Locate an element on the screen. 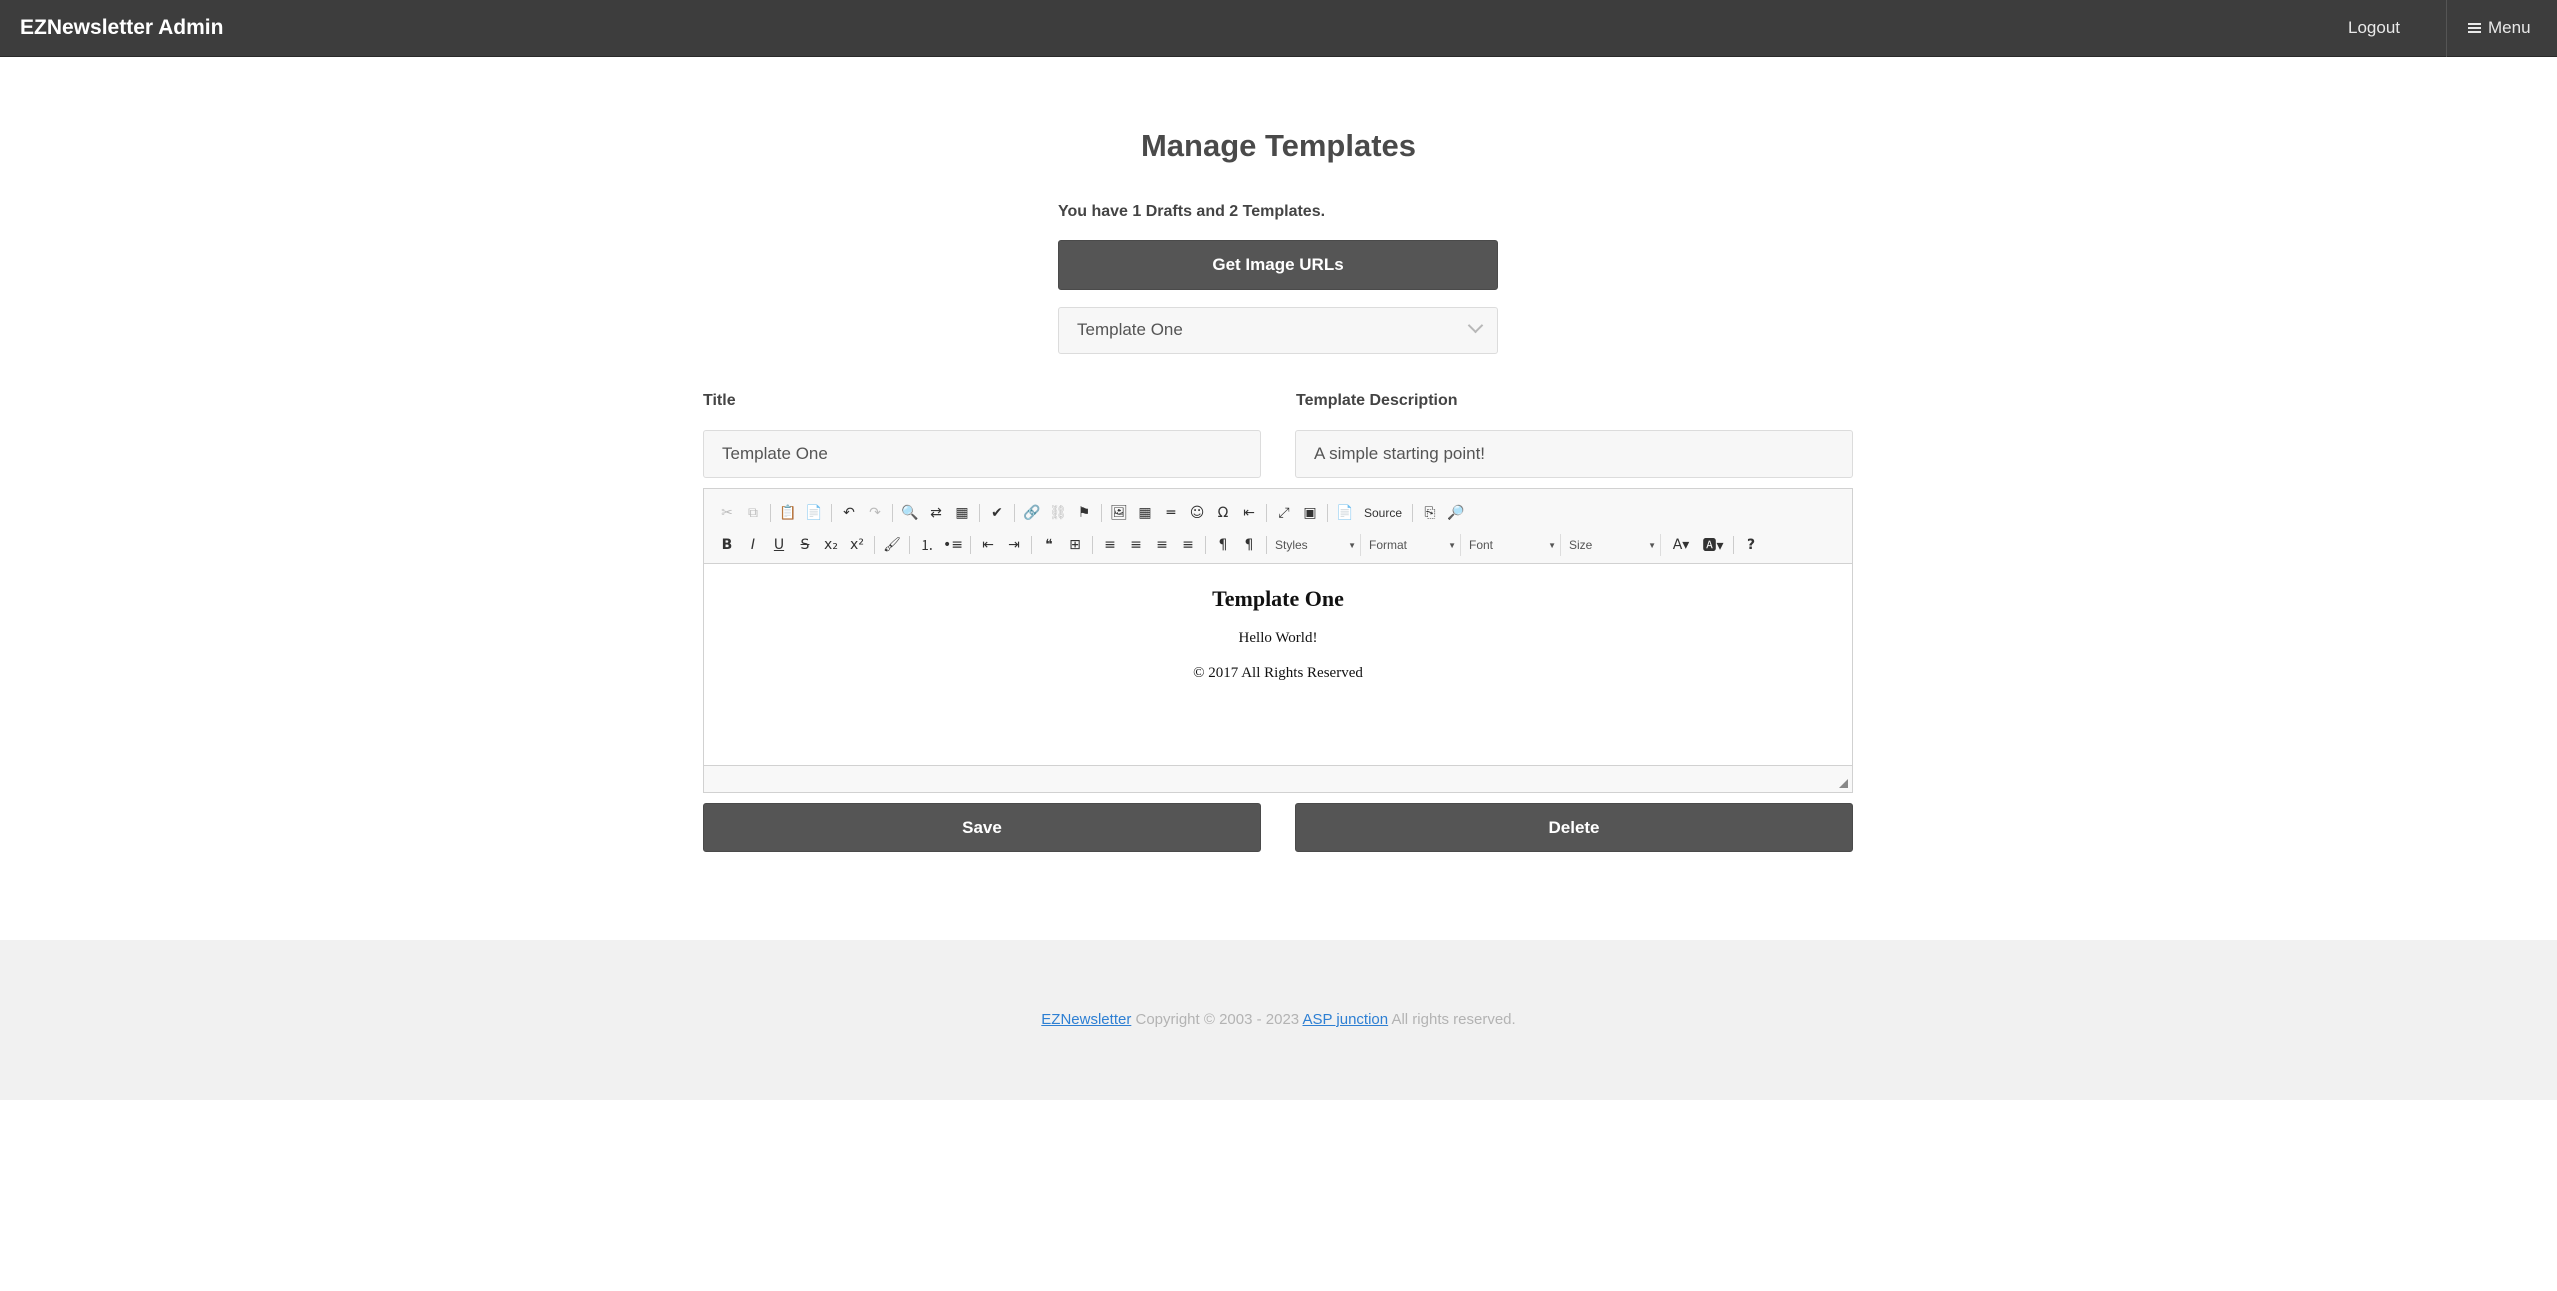  footer-company-link: ASP junction is located at coordinates (1346, 1019).